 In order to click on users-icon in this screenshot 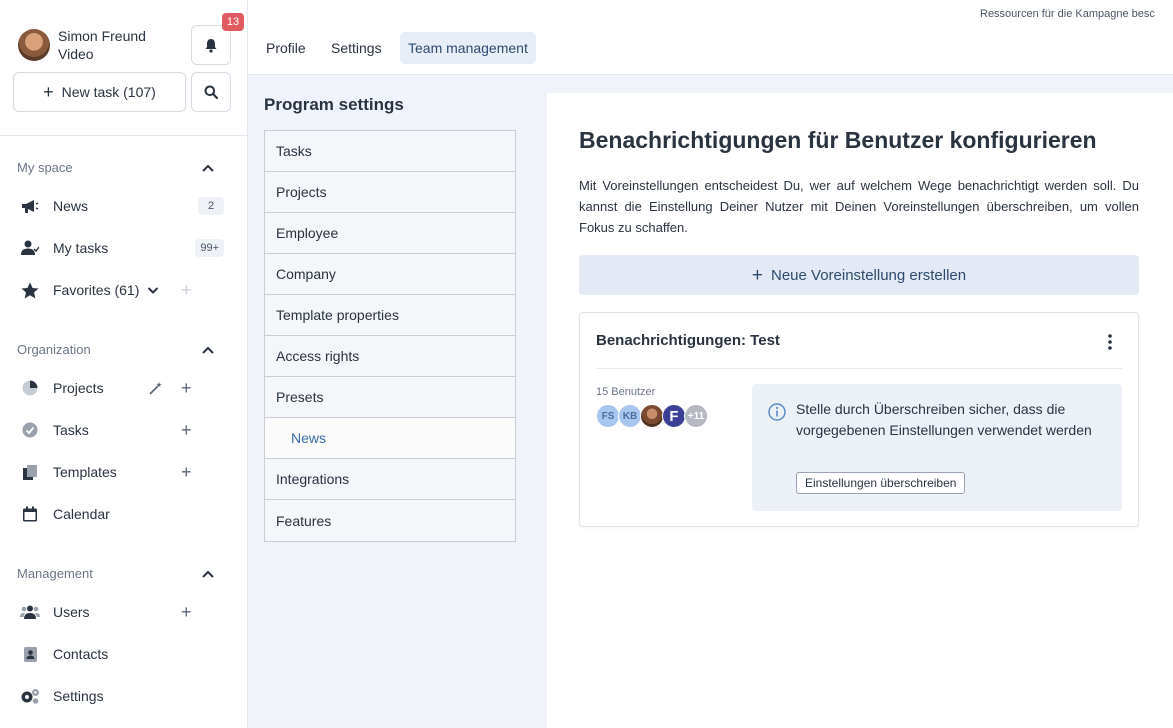, I will do `click(30, 612)`.